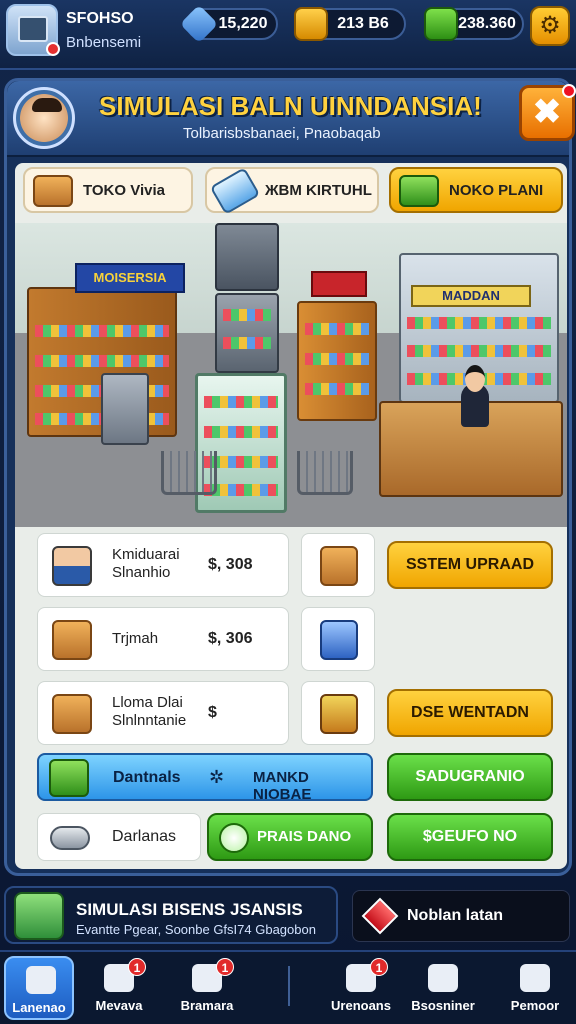 The height and width of the screenshot is (1024, 576). What do you see at coordinates (44, 118) in the screenshot?
I see `manager-avatar` at bounding box center [44, 118].